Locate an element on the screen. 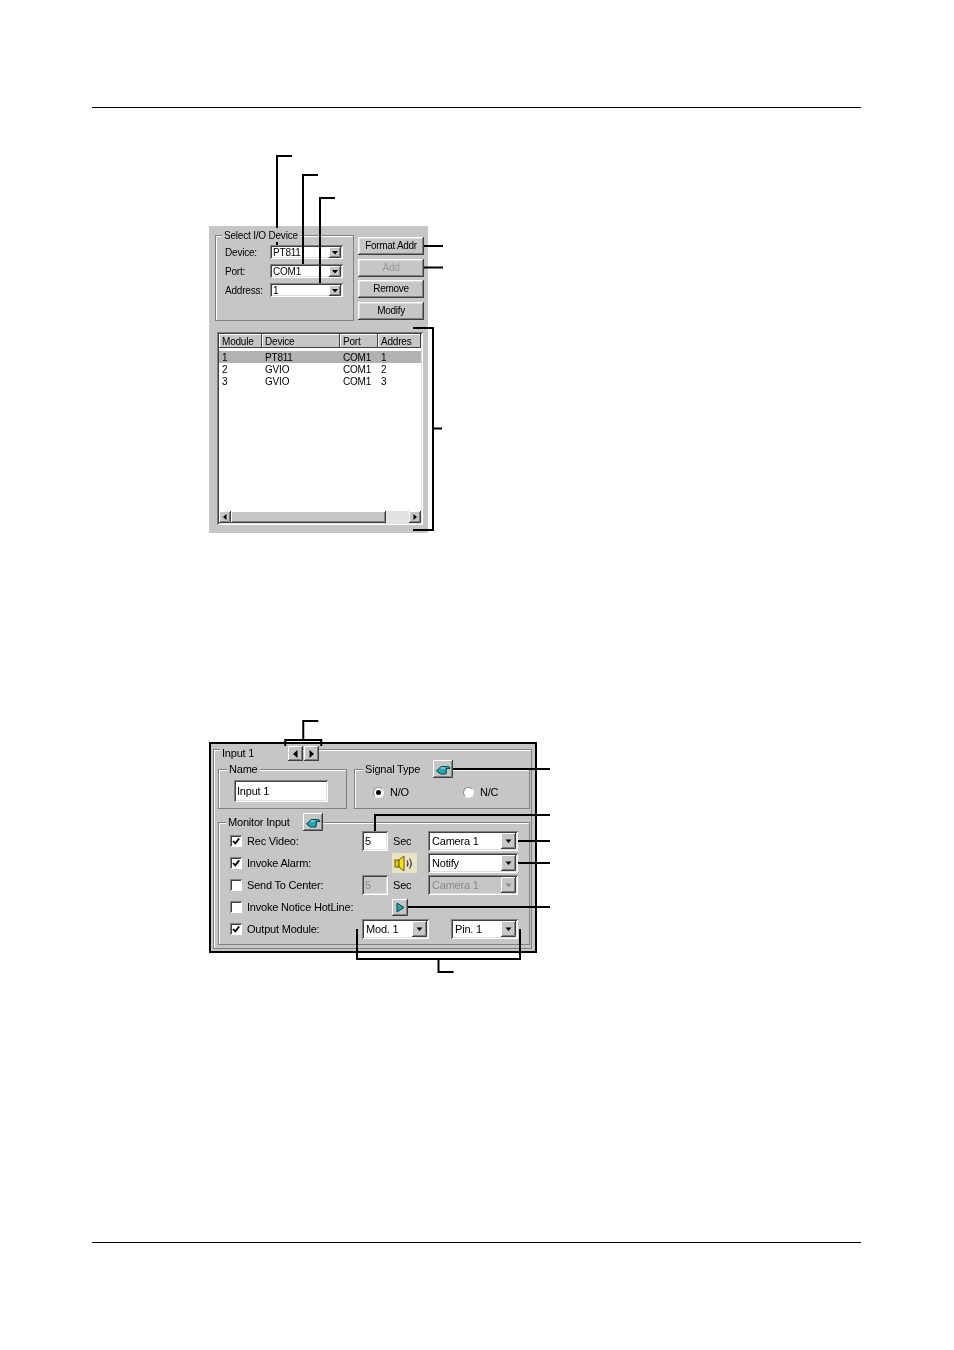  group-title: Name is located at coordinates (243, 769).